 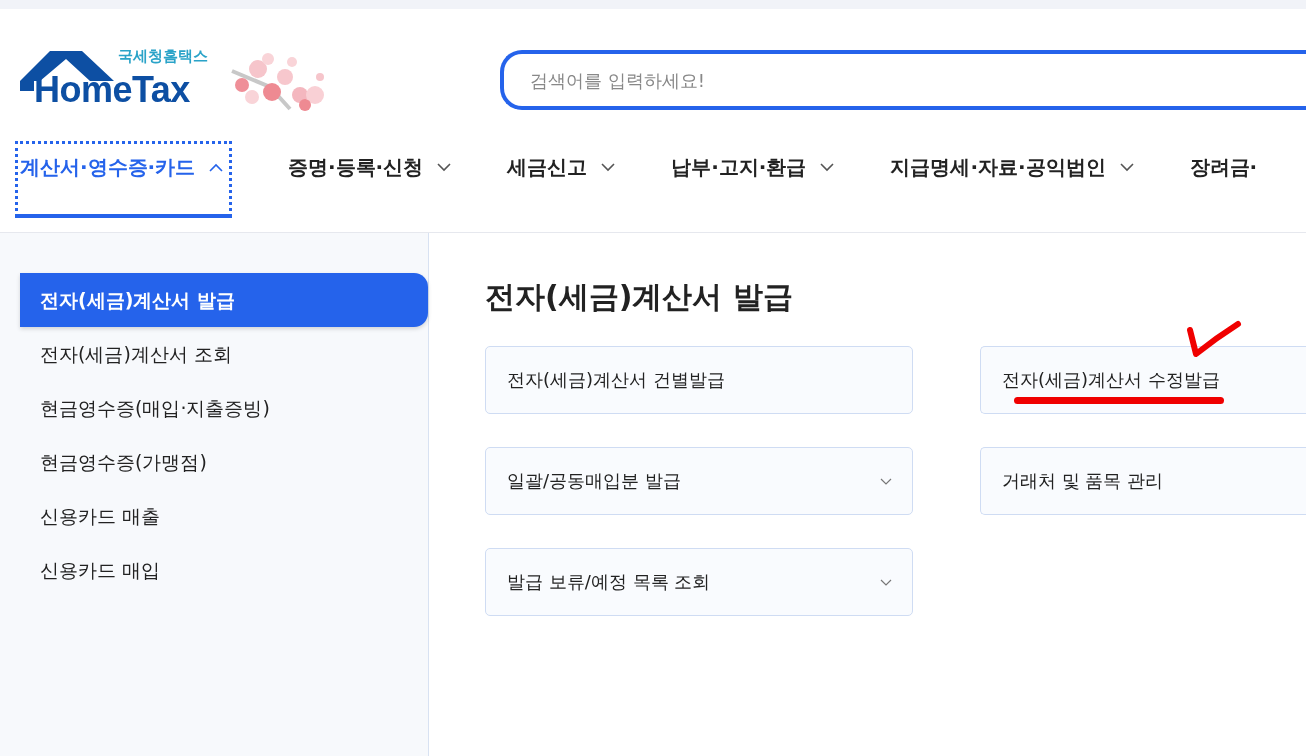 I want to click on menu-tab: 계산서·영수증·카드, so click(x=123, y=179).